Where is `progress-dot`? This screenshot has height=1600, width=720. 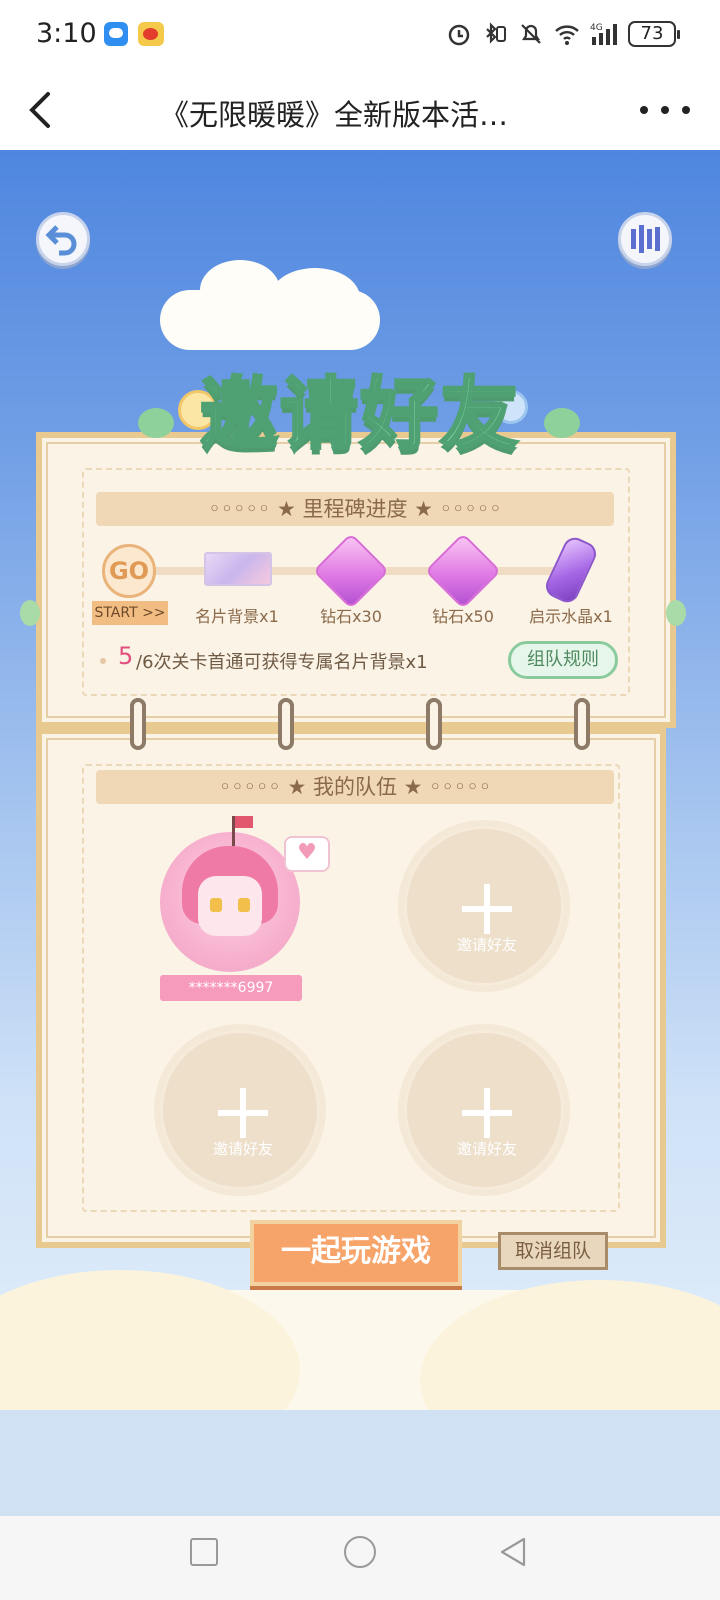 progress-dot is located at coordinates (103, 661).